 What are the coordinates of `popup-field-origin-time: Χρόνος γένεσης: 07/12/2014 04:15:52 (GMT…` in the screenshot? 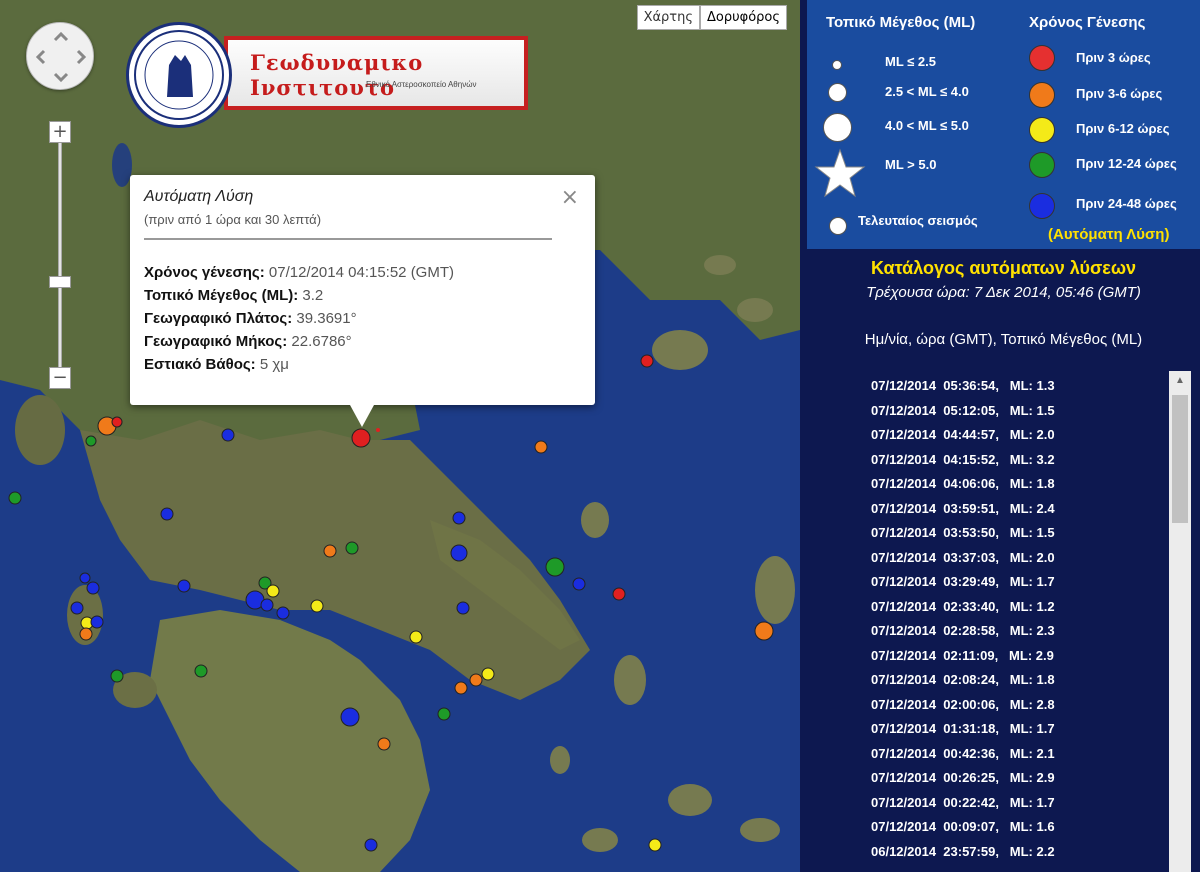 It's located at (299, 272).